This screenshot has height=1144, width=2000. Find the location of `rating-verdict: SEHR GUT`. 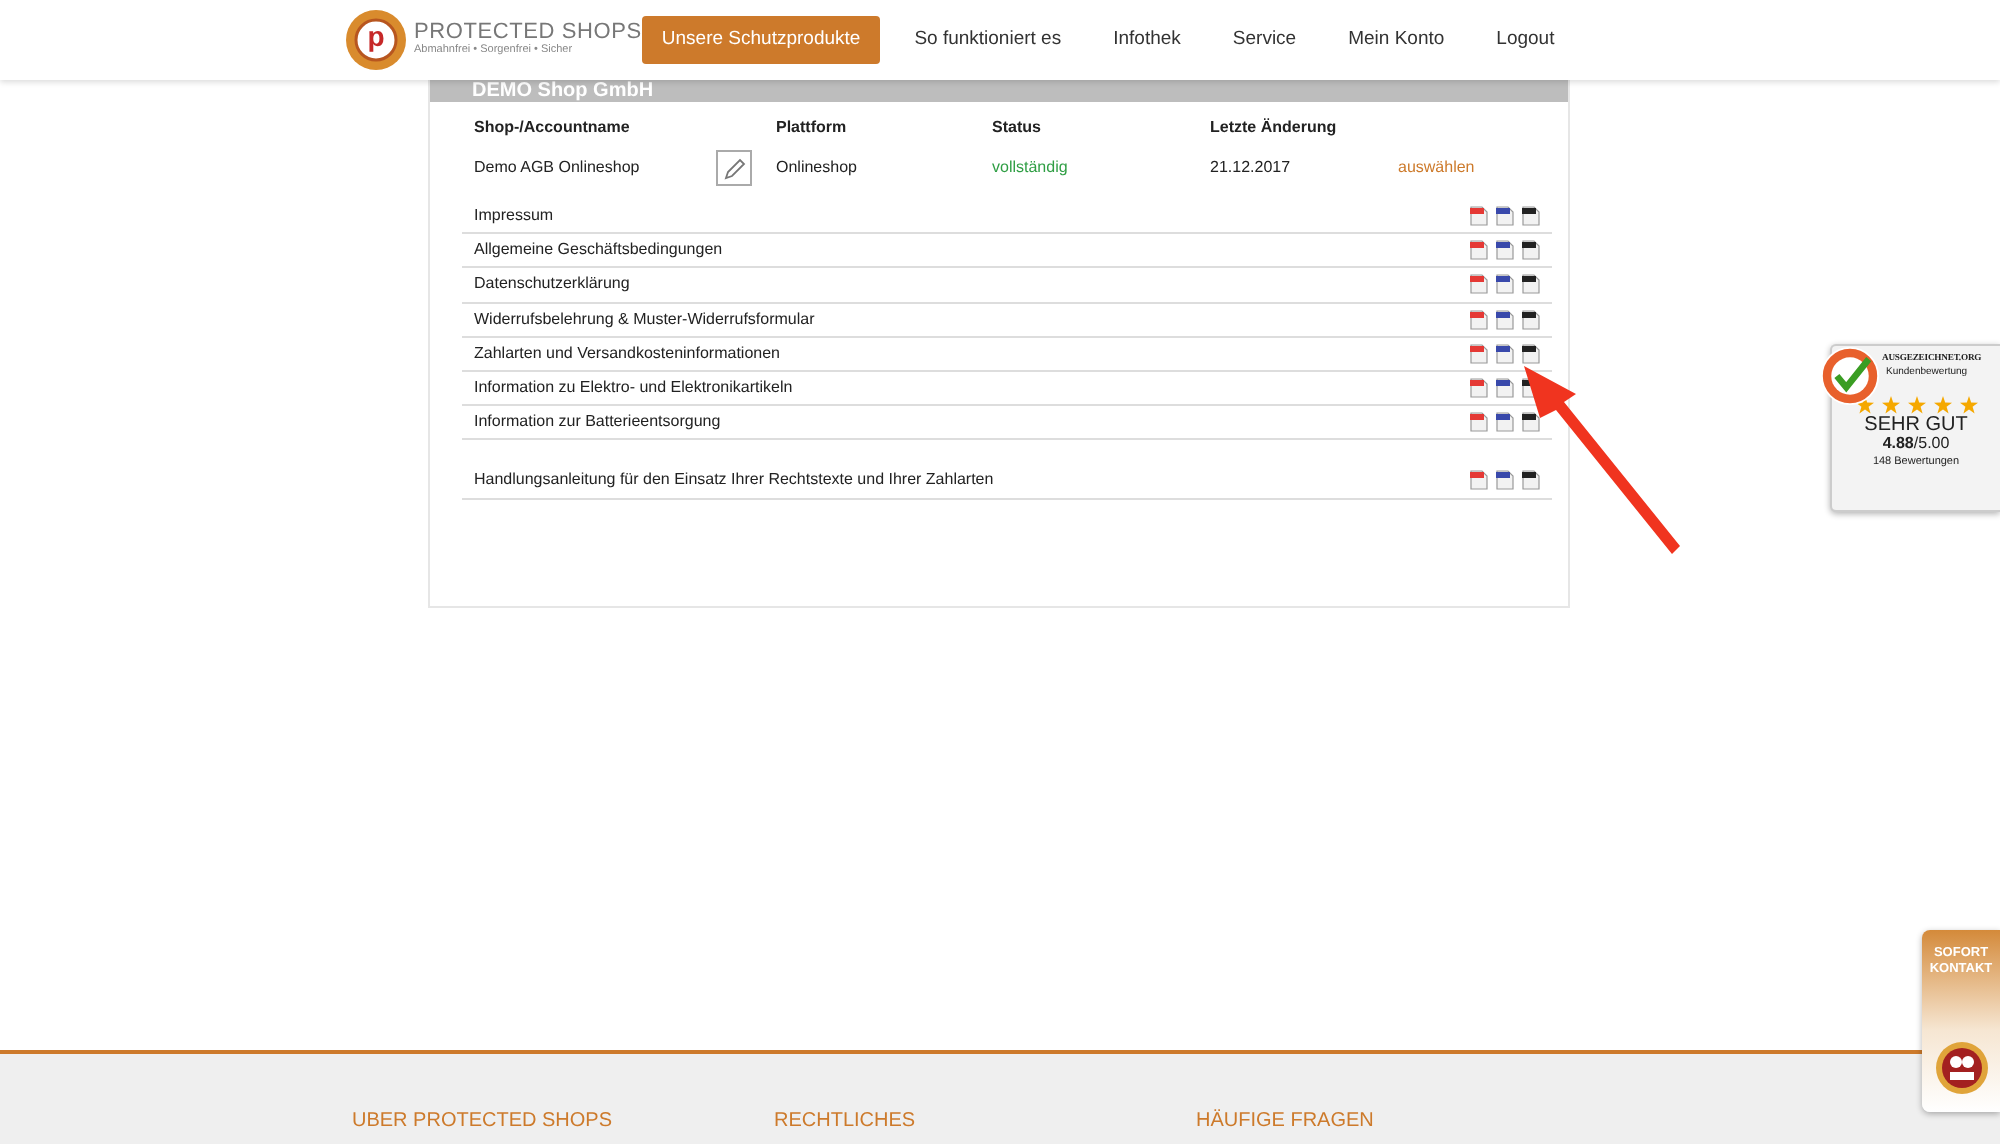

rating-verdict: SEHR GUT is located at coordinates (1916, 425).